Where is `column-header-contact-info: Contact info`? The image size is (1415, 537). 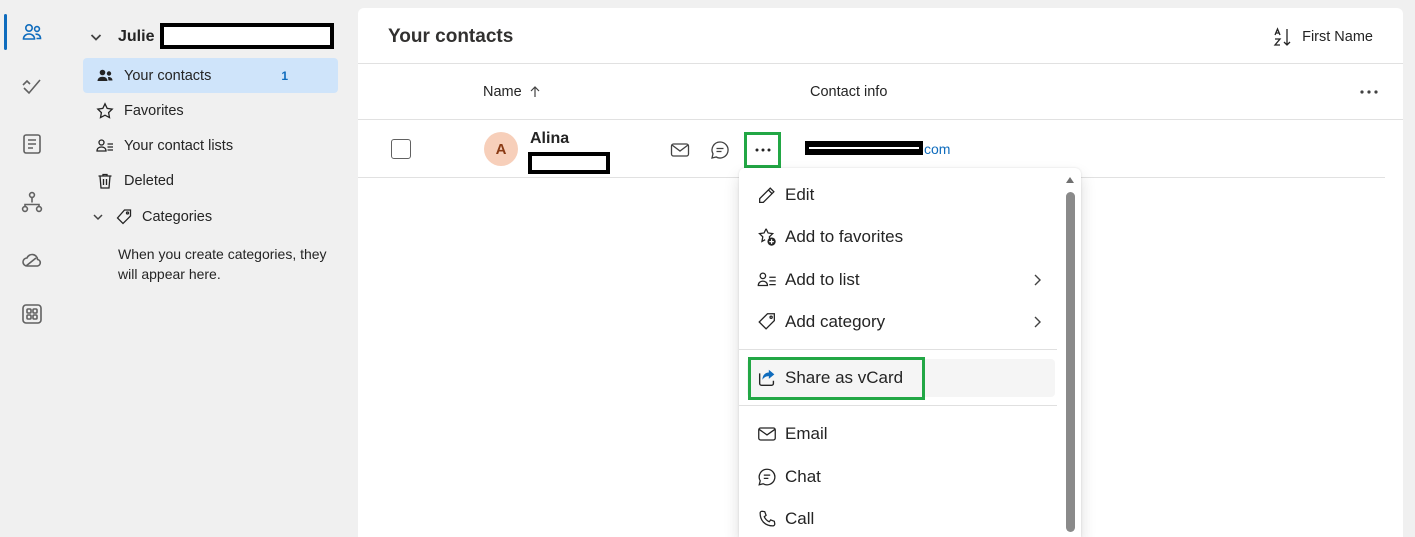 column-header-contact-info: Contact info is located at coordinates (849, 92).